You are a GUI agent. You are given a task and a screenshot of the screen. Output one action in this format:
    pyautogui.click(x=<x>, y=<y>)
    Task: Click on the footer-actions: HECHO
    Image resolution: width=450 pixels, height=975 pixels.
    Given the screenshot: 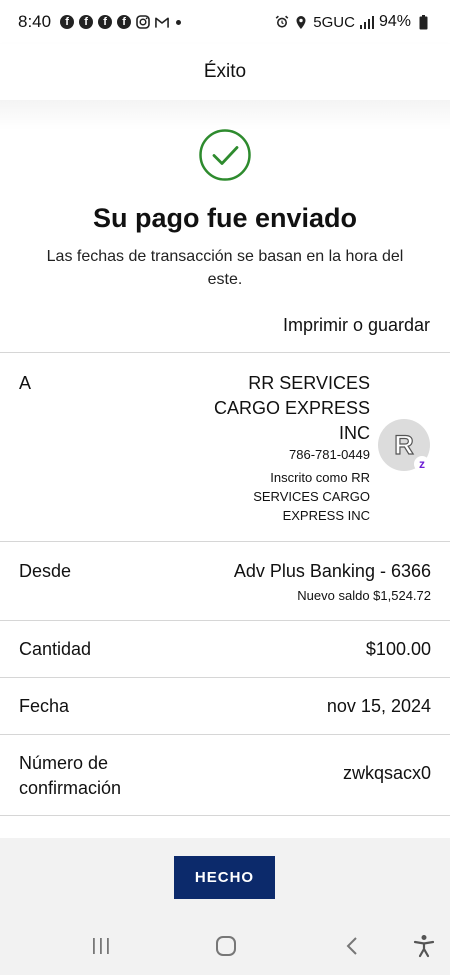 What is the action you would take?
    pyautogui.click(x=225, y=878)
    